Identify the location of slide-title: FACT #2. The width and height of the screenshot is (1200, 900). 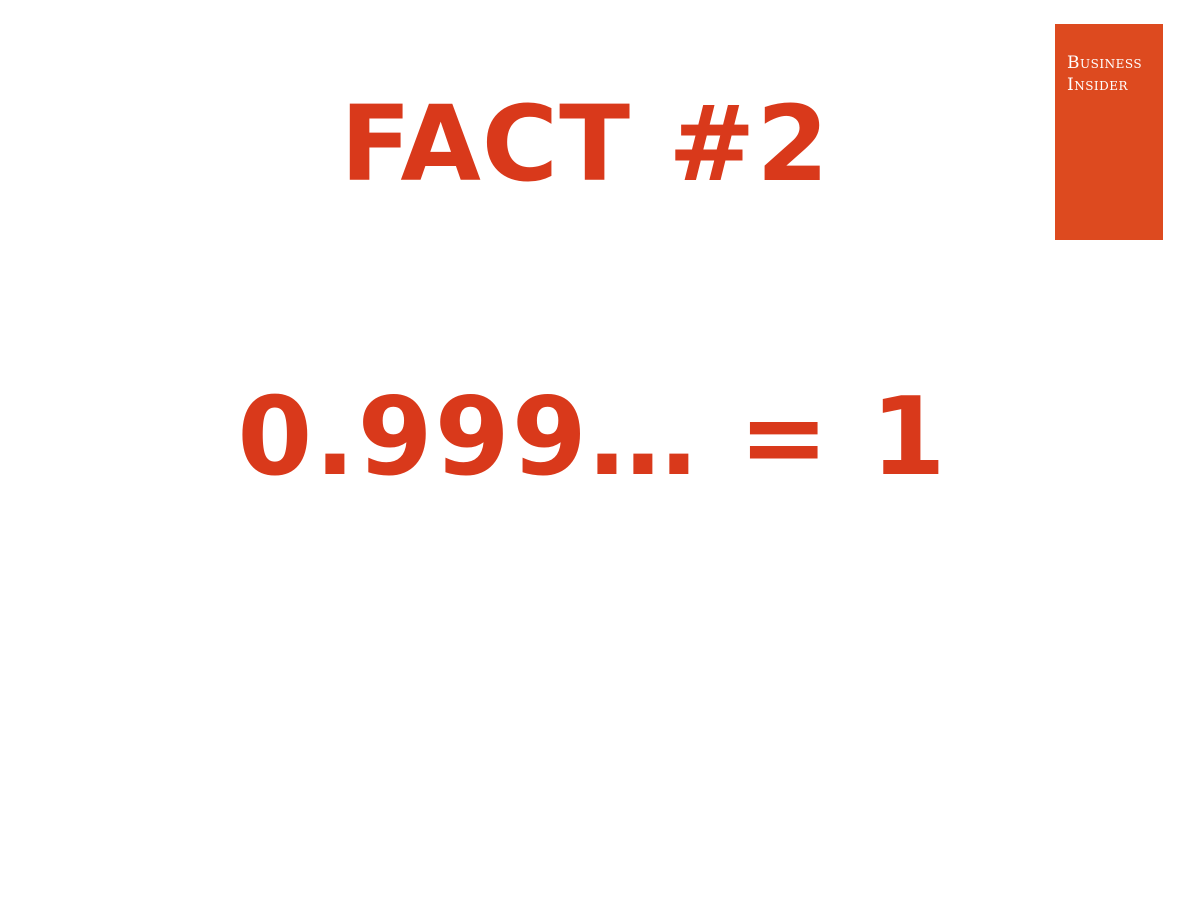
(585, 144).